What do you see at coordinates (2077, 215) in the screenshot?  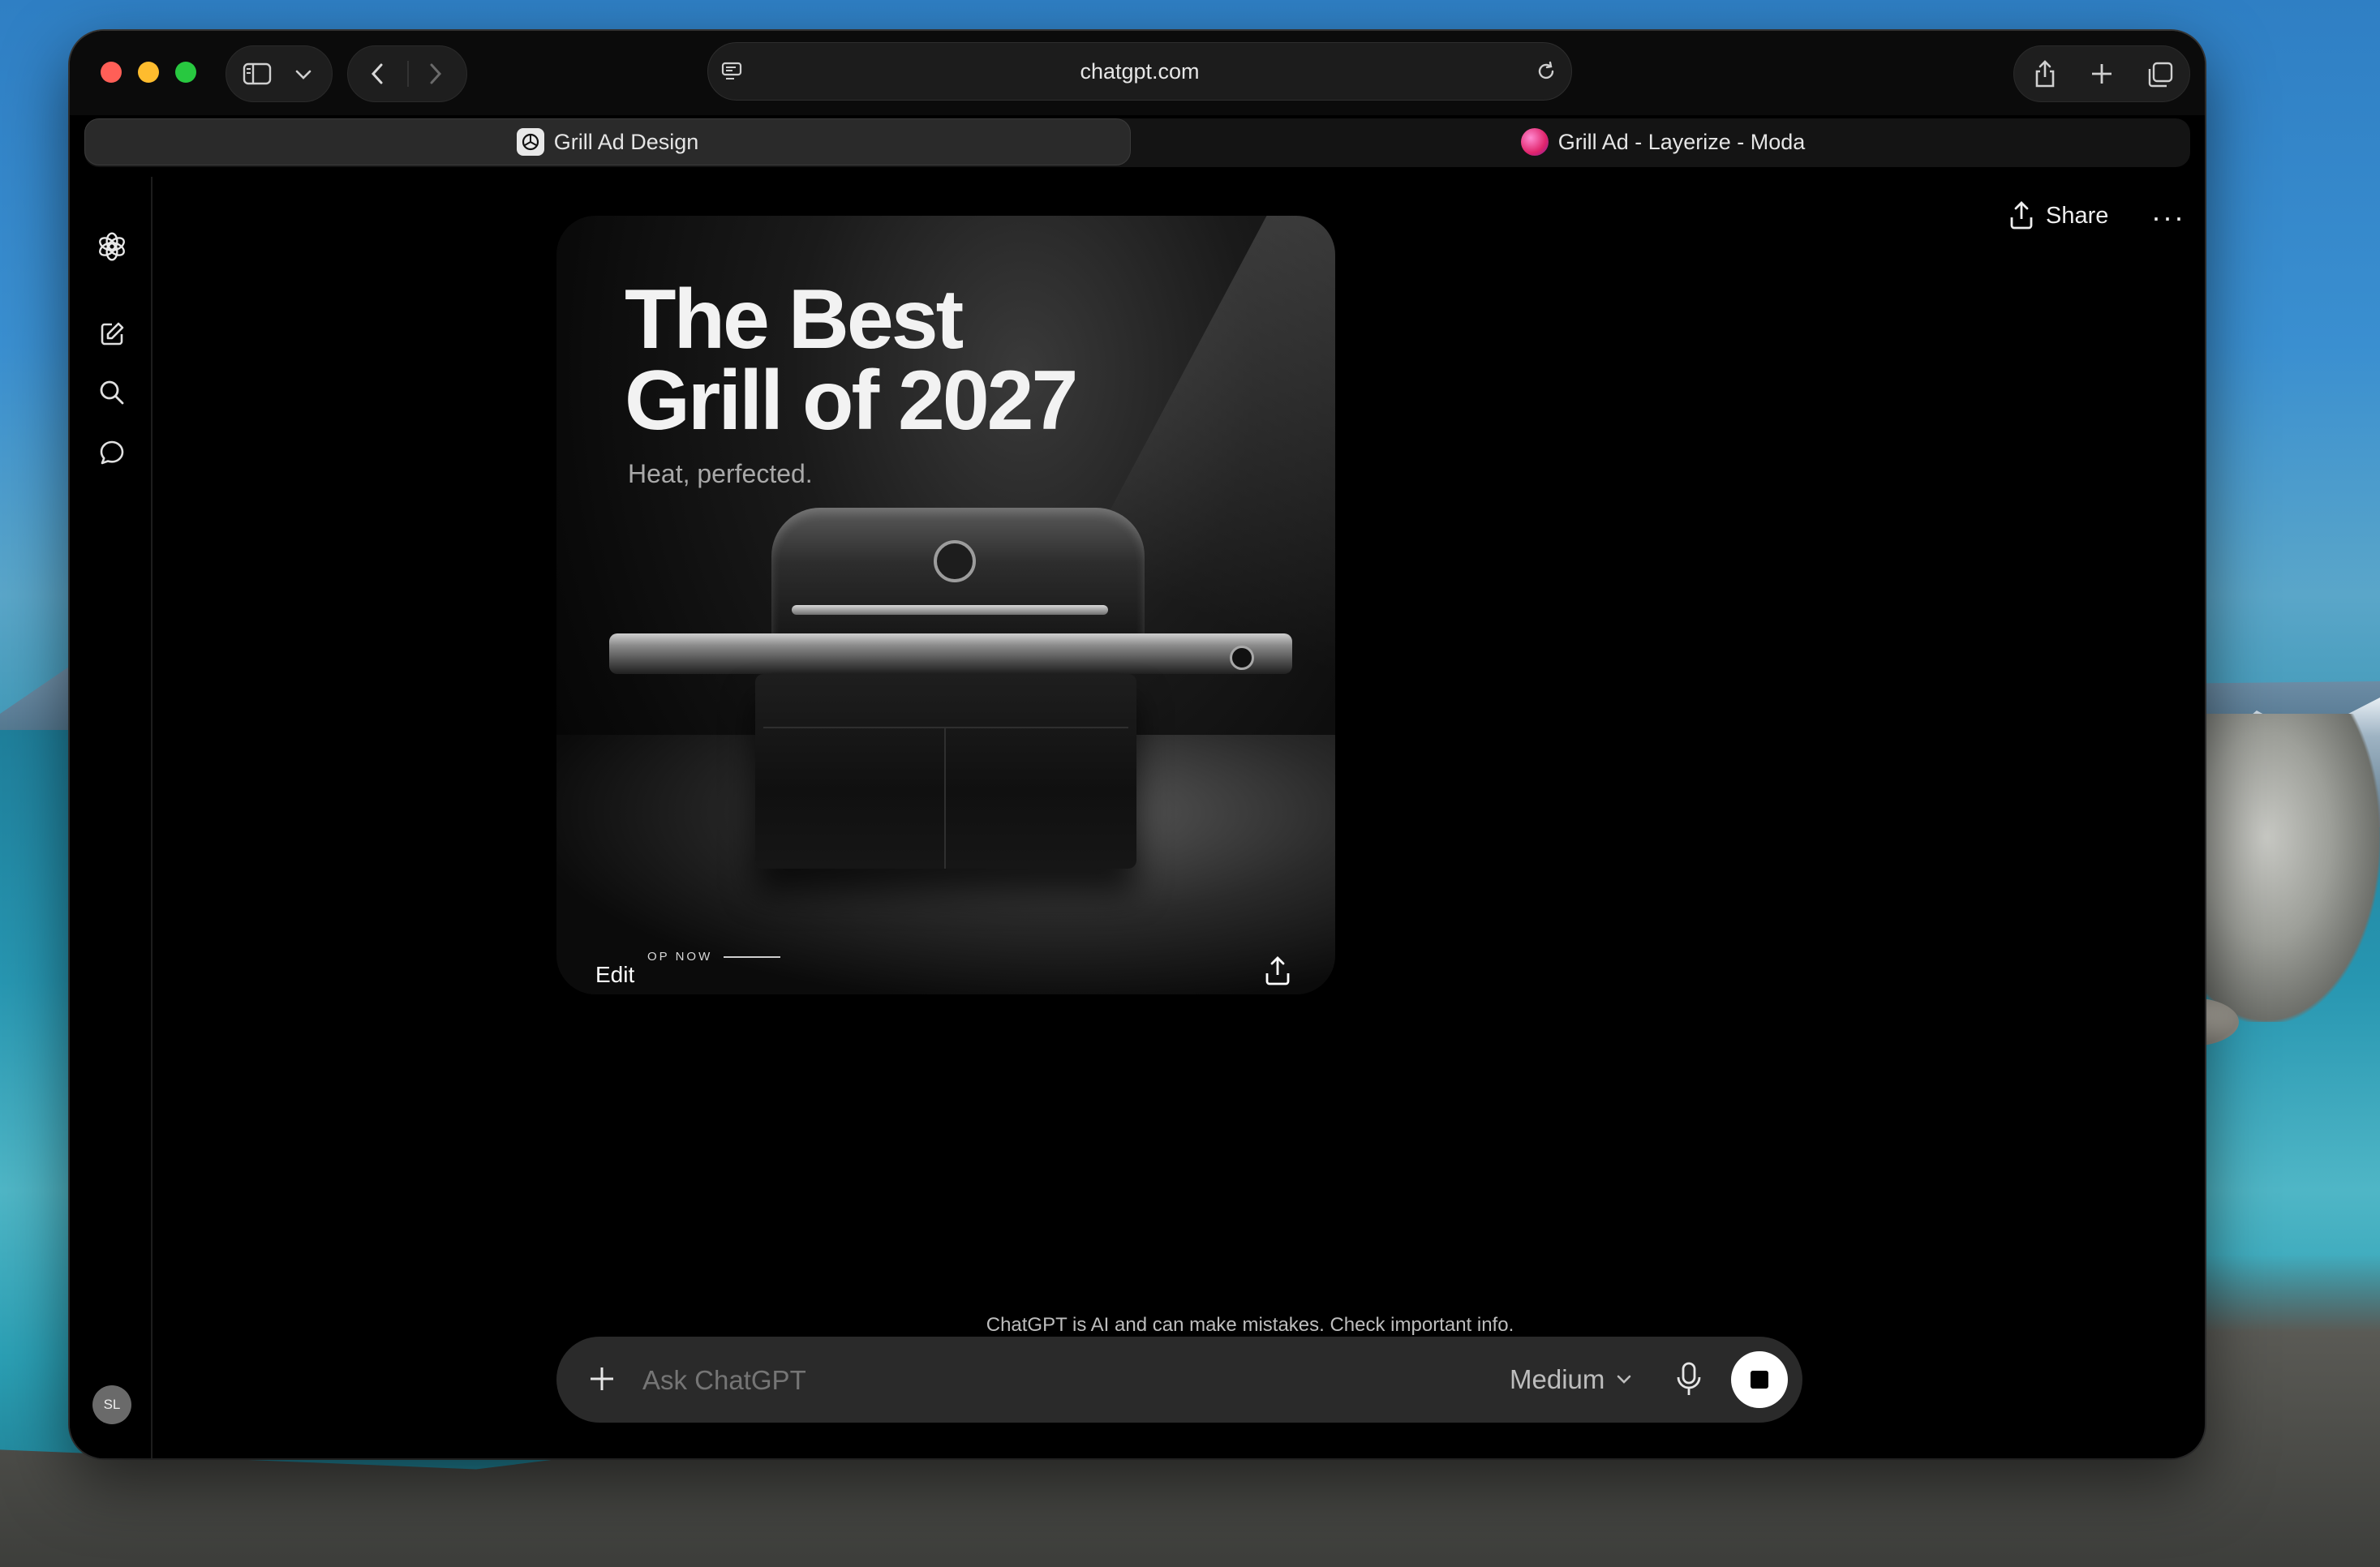 I see `share-label: Share` at bounding box center [2077, 215].